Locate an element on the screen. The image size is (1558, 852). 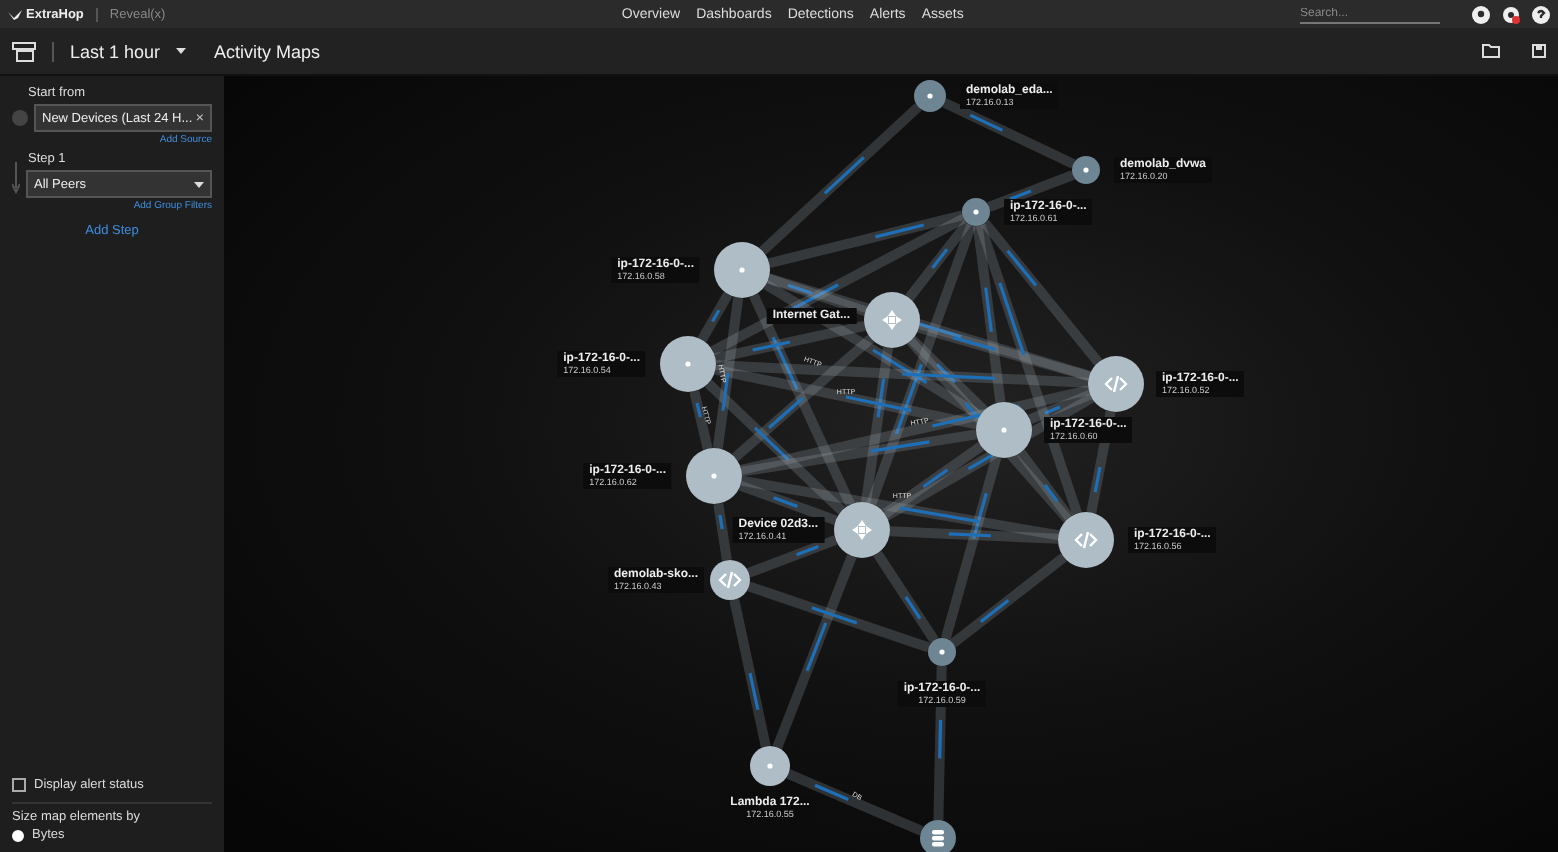
source-dot-icon is located at coordinates (20, 118).